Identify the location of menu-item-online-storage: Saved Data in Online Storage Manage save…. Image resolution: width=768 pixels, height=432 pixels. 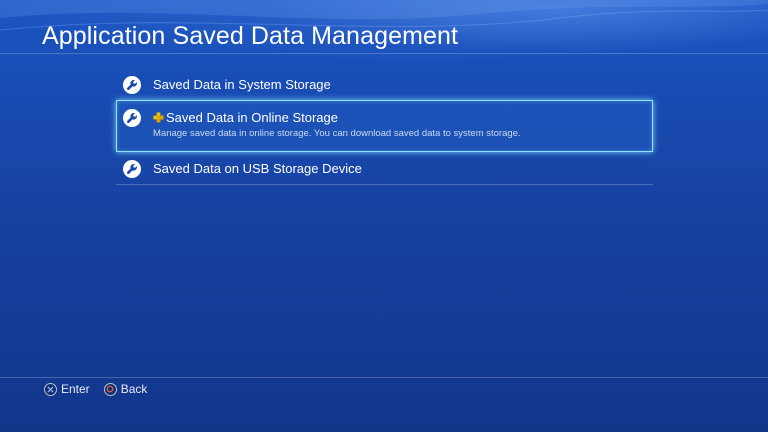
(384, 126).